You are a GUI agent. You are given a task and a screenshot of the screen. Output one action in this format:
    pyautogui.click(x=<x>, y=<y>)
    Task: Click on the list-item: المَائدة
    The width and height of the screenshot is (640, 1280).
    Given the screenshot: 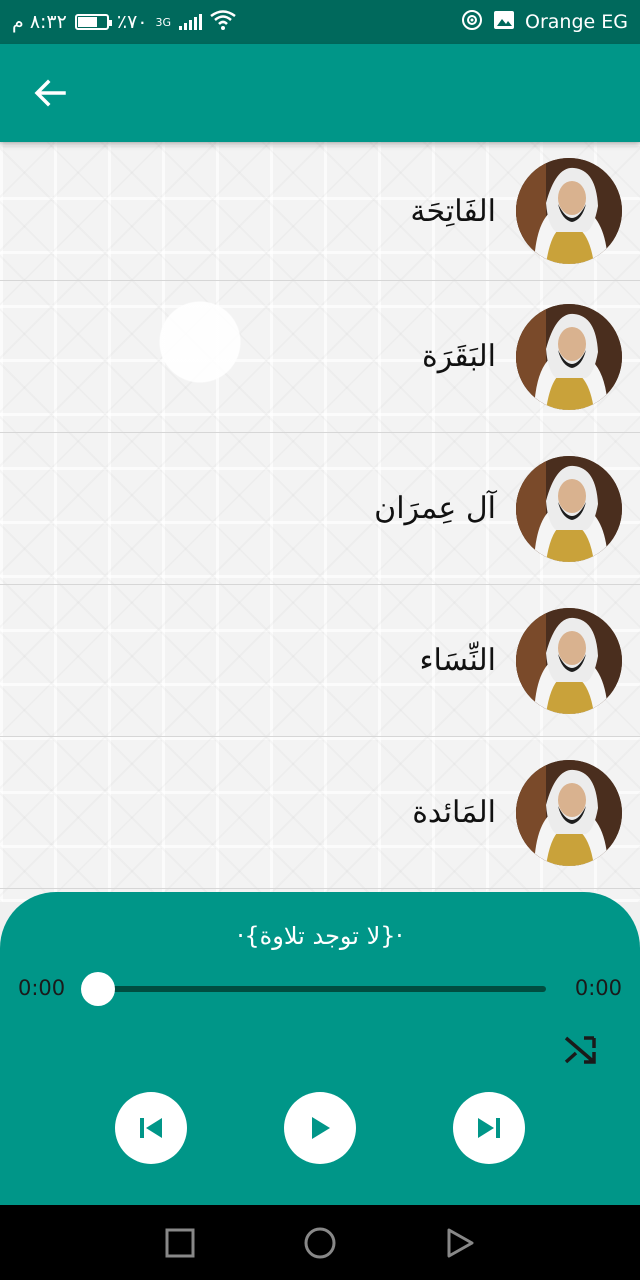 What is the action you would take?
    pyautogui.click(x=320, y=813)
    